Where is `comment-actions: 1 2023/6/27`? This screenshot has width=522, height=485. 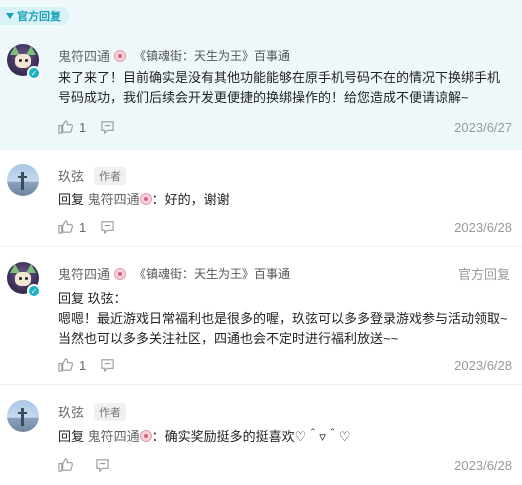
comment-actions: 1 2023/6/27 is located at coordinates (285, 127).